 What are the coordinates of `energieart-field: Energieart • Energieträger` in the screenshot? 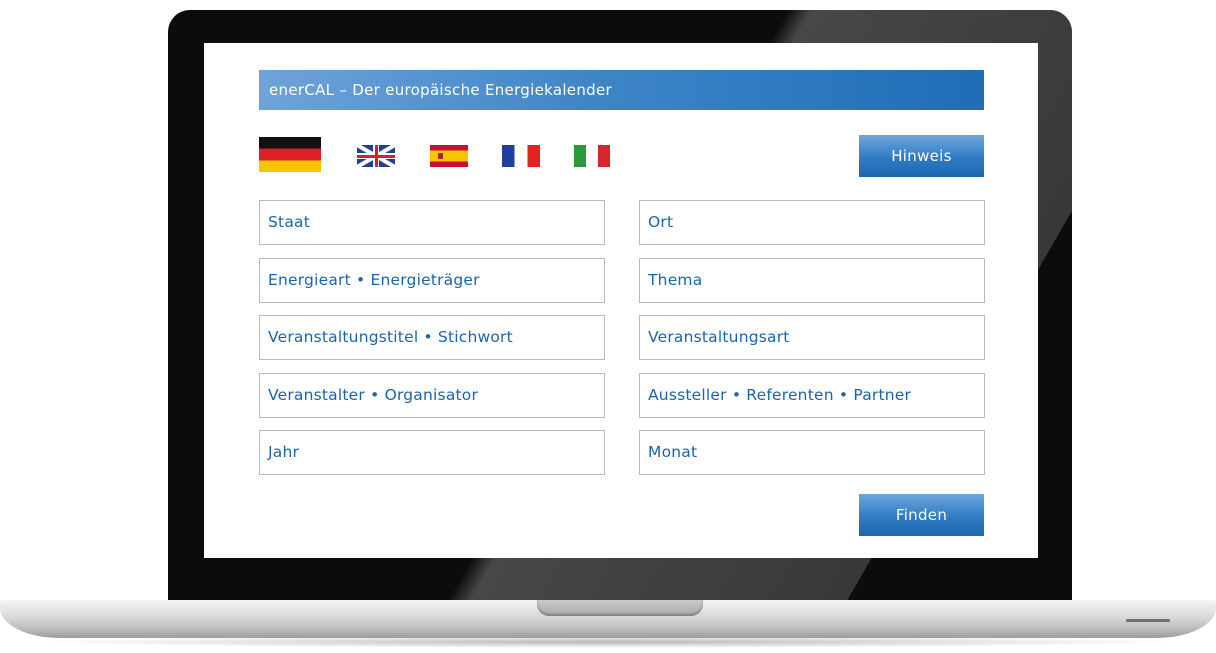 It's located at (432, 280).